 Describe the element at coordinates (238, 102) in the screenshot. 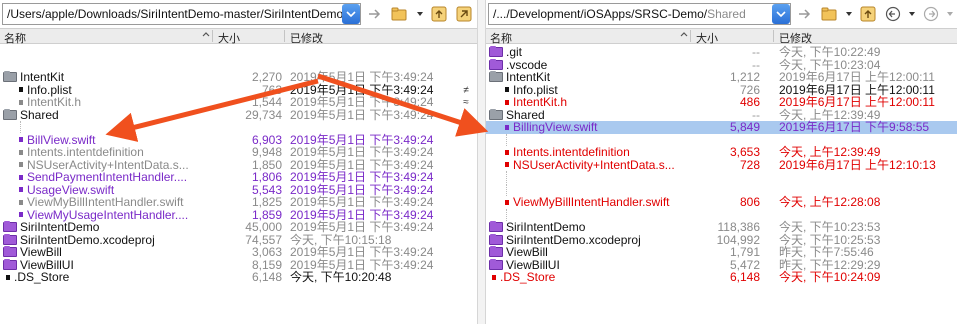

I see `file-row: IntentKit.h 1,544 2019年5月1日 下午3:49:24` at that location.